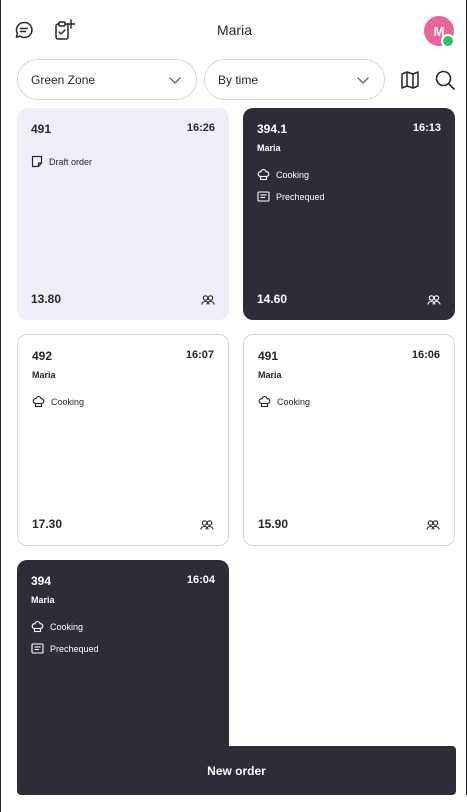 The image size is (467, 812). What do you see at coordinates (63, 79) in the screenshot?
I see `zone-select-value: Green Zone` at bounding box center [63, 79].